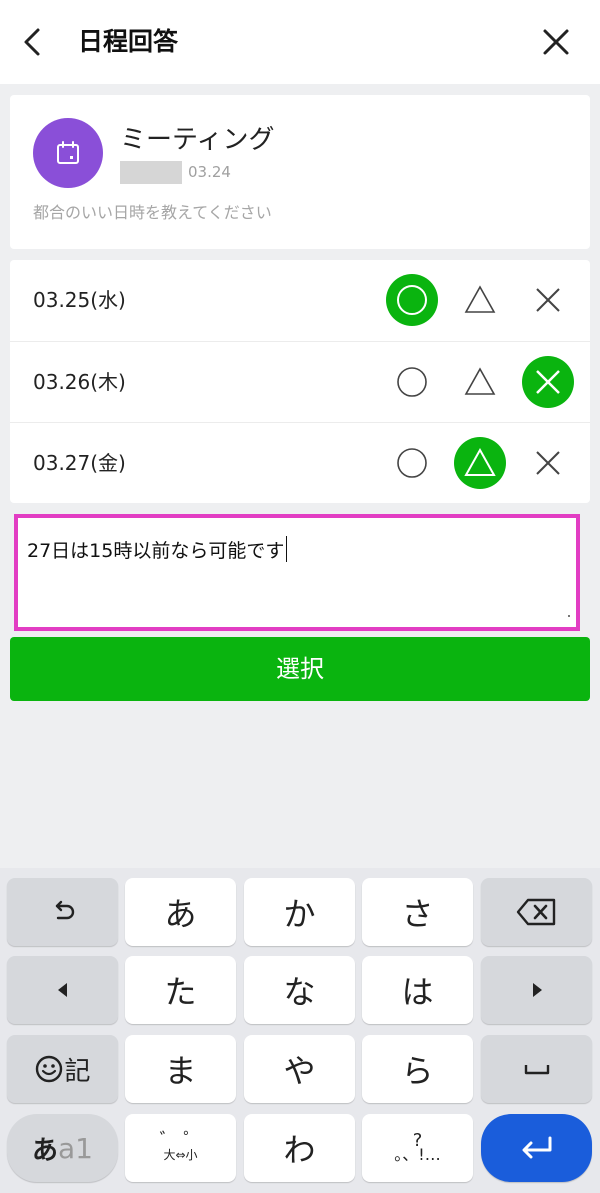  I want to click on enter-icon, so click(536, 1147).